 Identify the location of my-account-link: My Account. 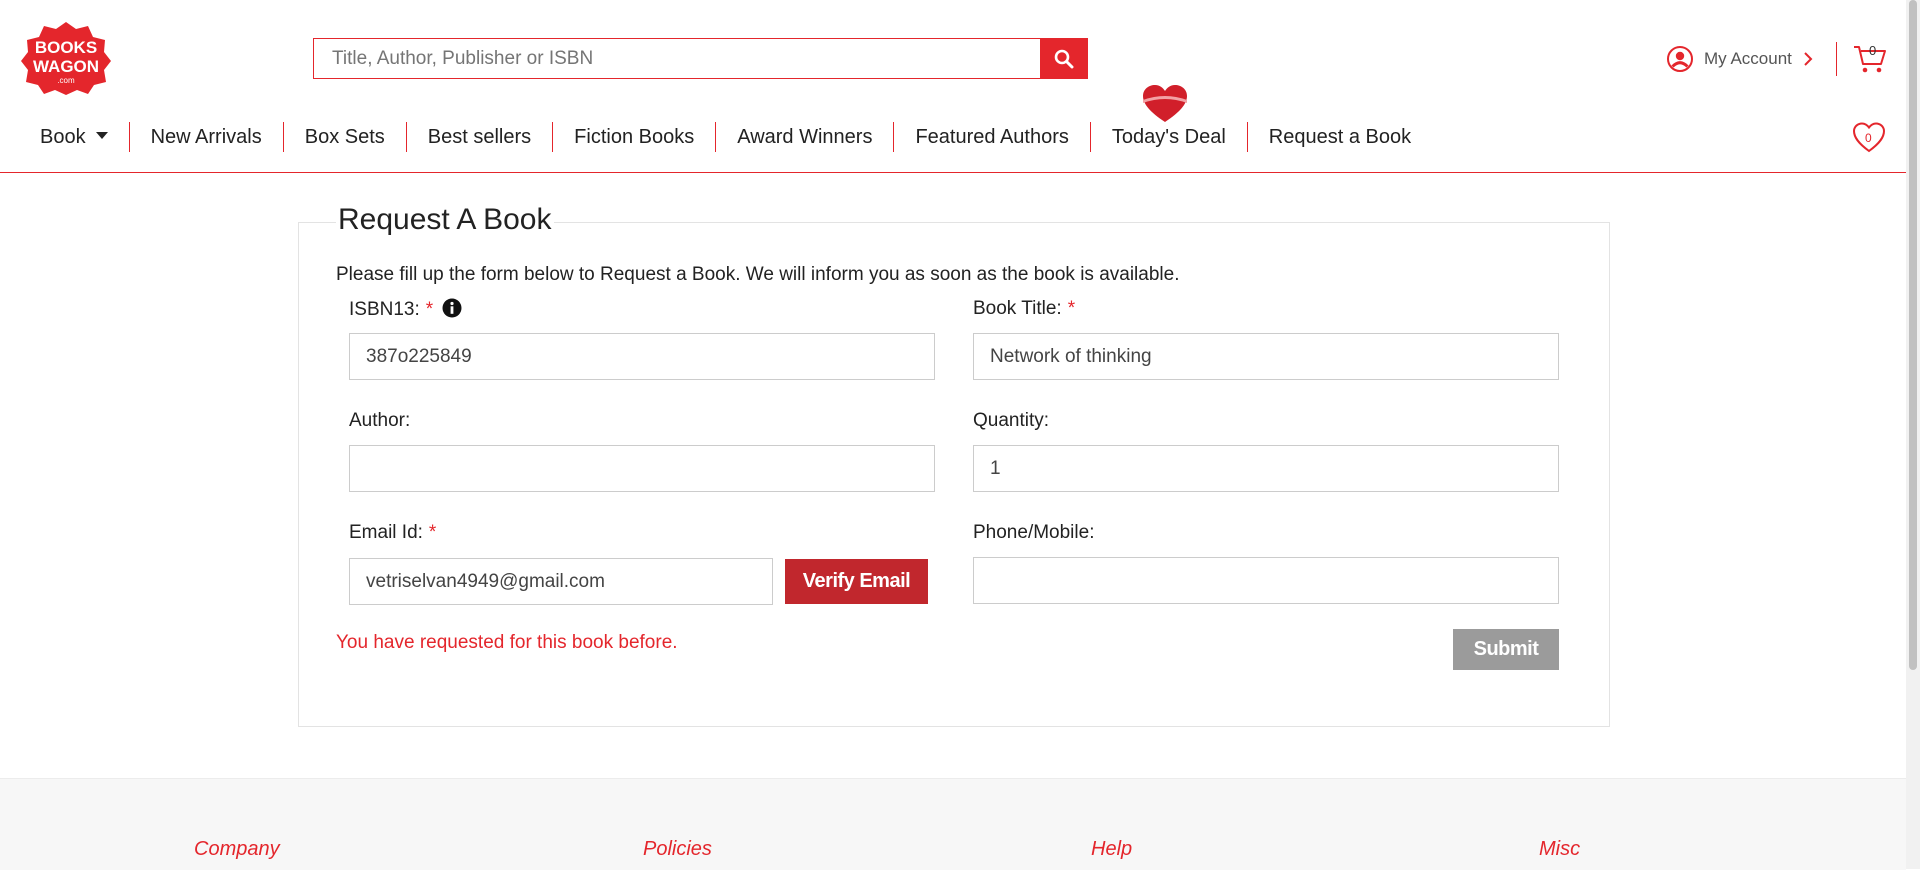
(1740, 59).